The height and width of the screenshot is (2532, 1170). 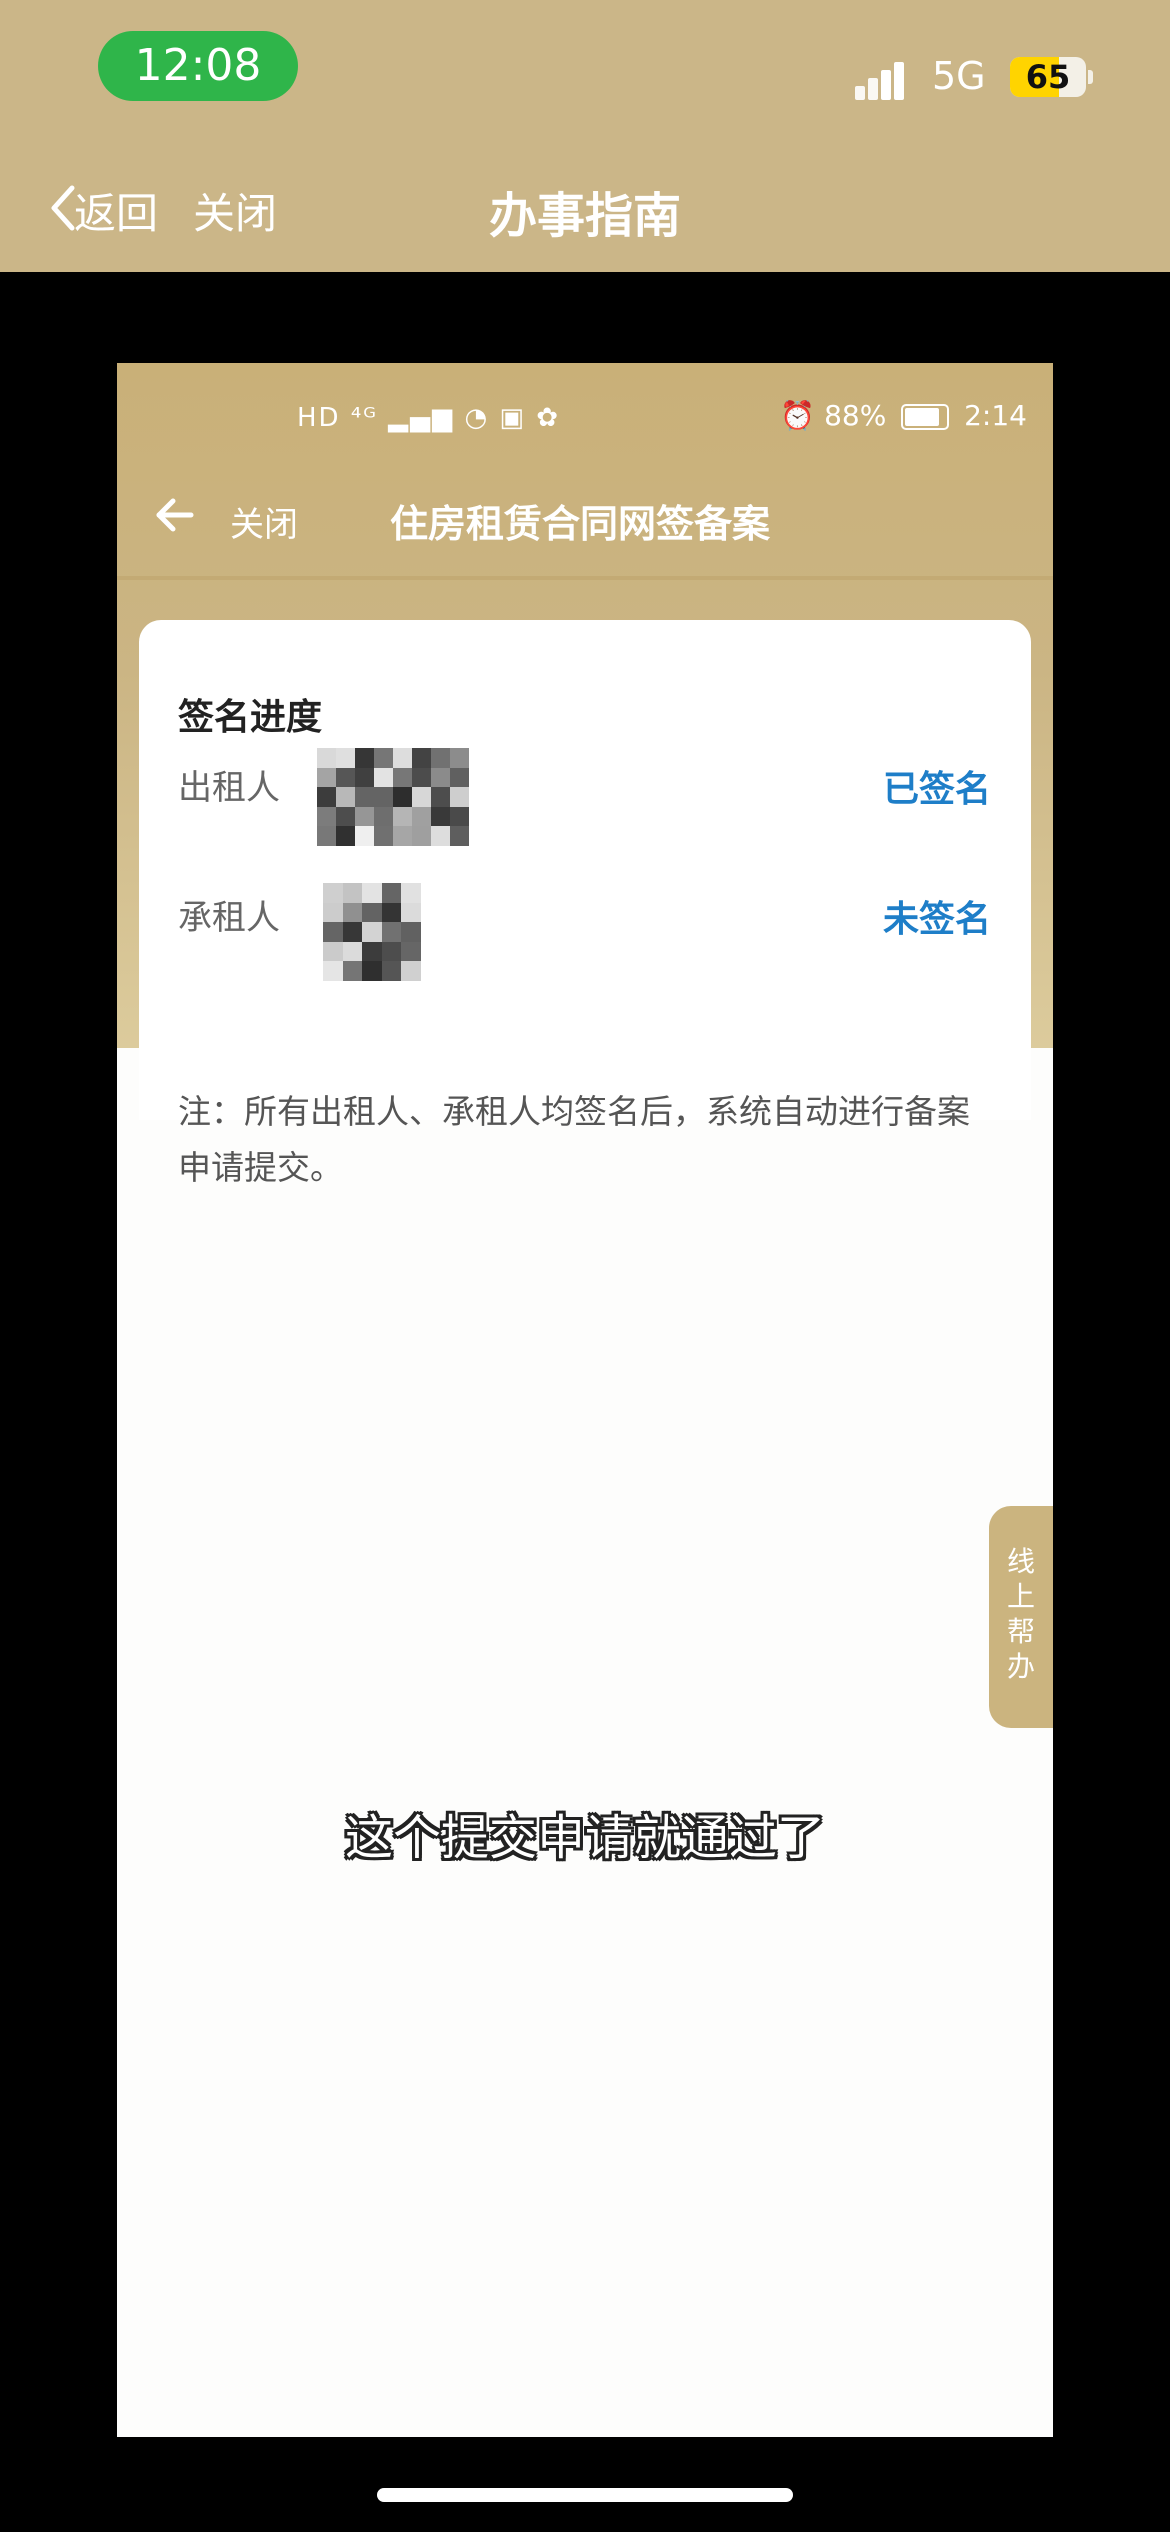 What do you see at coordinates (175, 515) in the screenshot?
I see `arrow-left-icon` at bounding box center [175, 515].